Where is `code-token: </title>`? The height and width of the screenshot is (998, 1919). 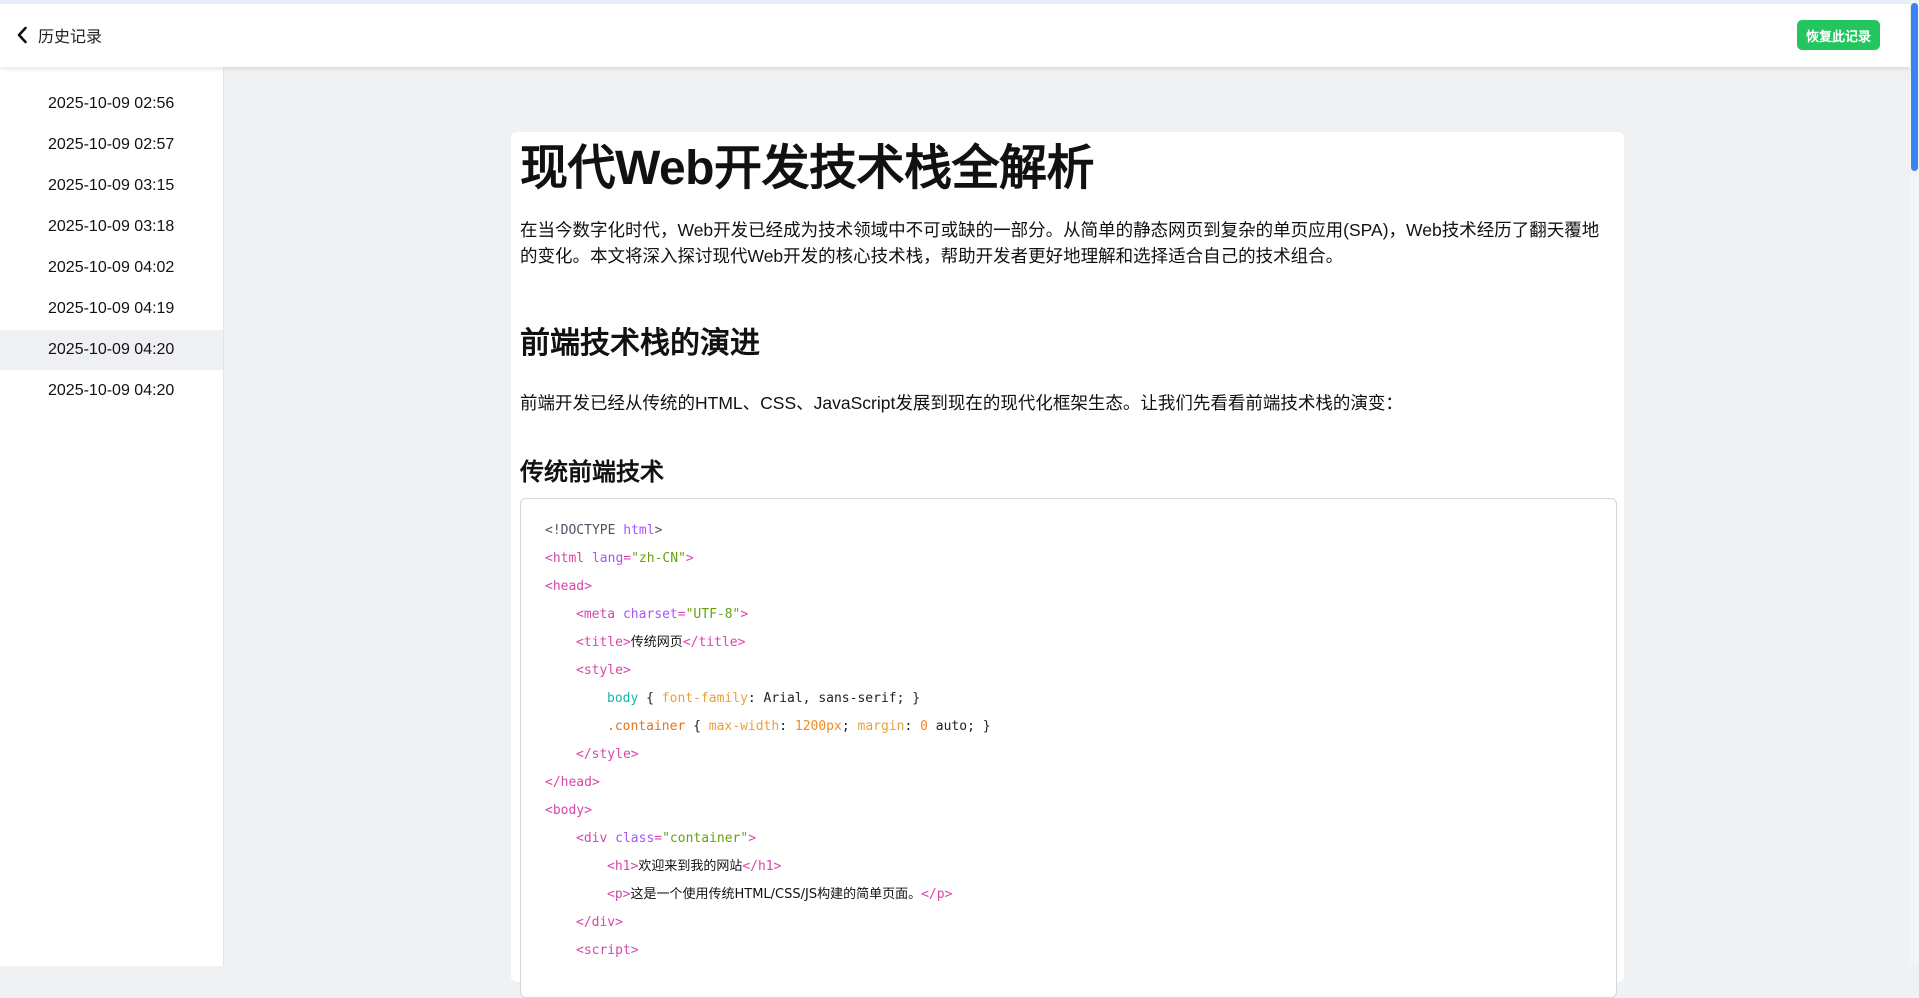
code-token: </title> is located at coordinates (714, 642).